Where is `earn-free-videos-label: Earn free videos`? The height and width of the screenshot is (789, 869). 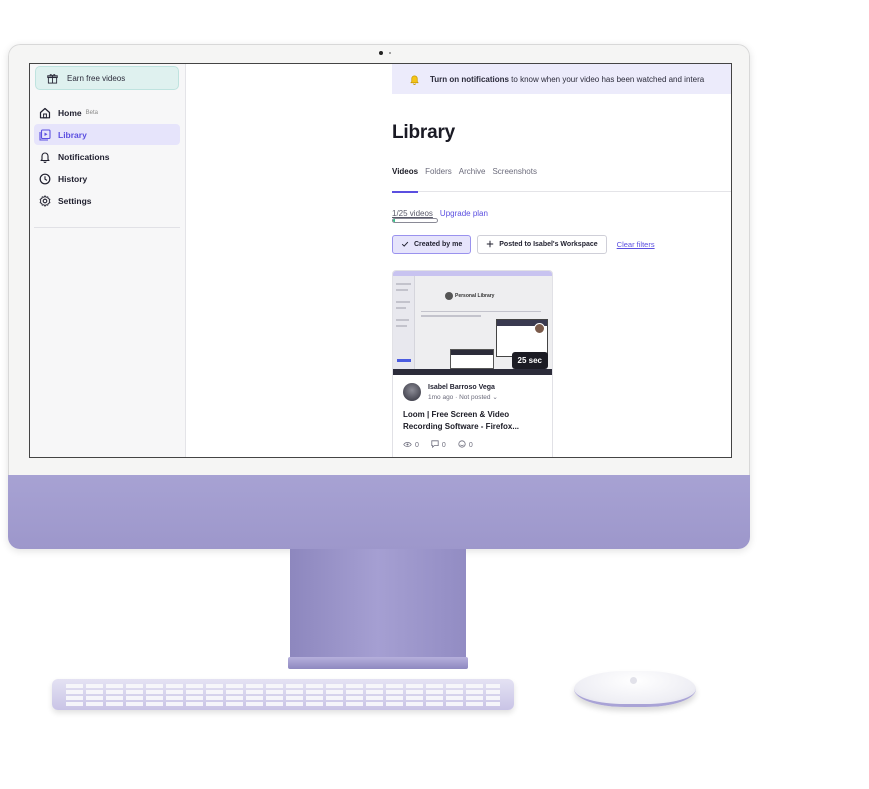
earn-free-videos-label: Earn free videos is located at coordinates (96, 78).